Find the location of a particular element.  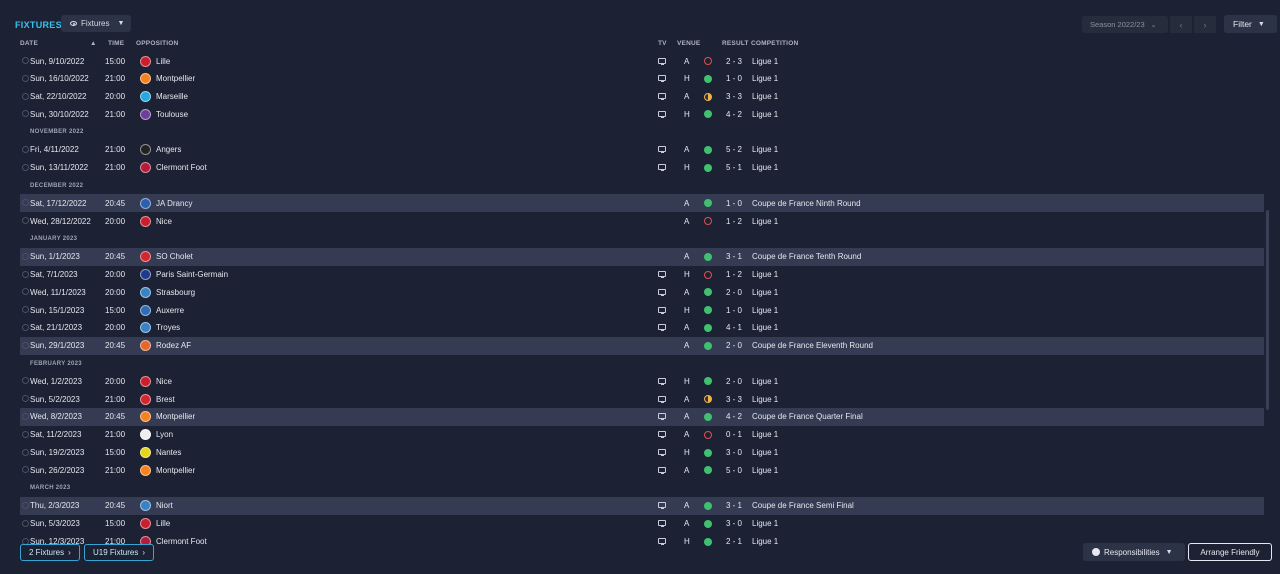

u19-fixtures-button: U19 Fixtures › is located at coordinates (119, 552).